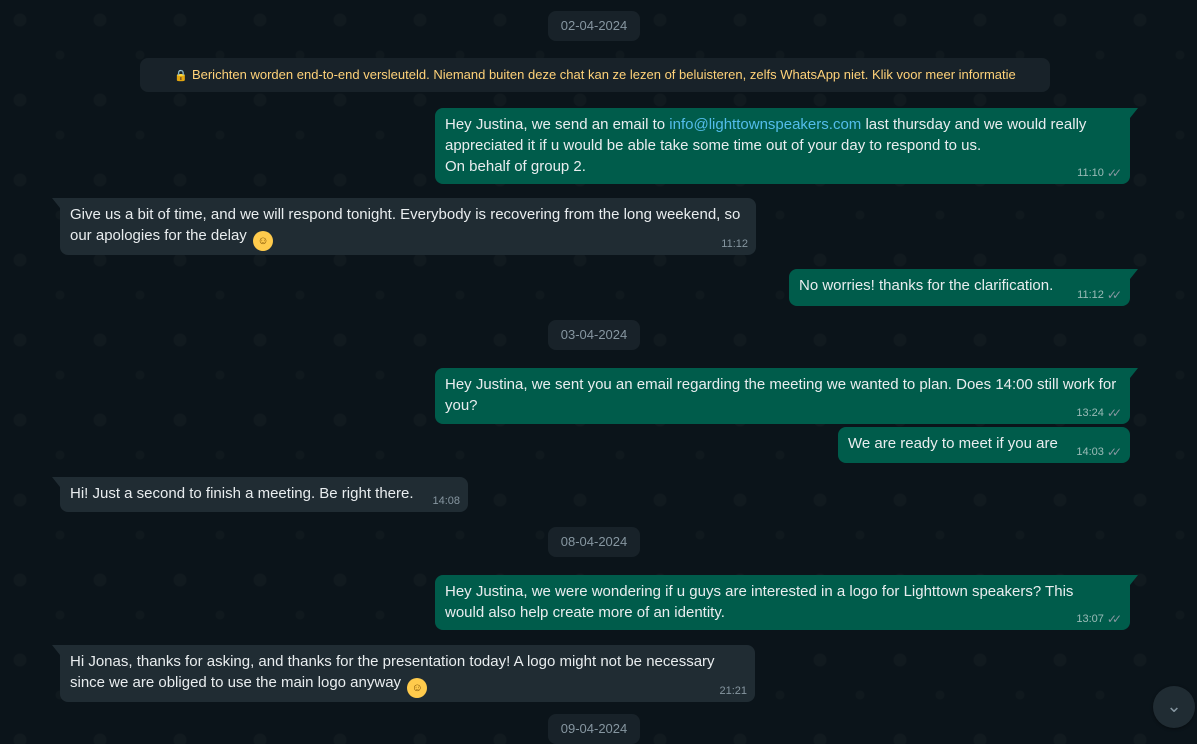 This screenshot has width=1197, height=744. Describe the element at coordinates (1090, 173) in the screenshot. I see `message-time: 11:10` at that location.